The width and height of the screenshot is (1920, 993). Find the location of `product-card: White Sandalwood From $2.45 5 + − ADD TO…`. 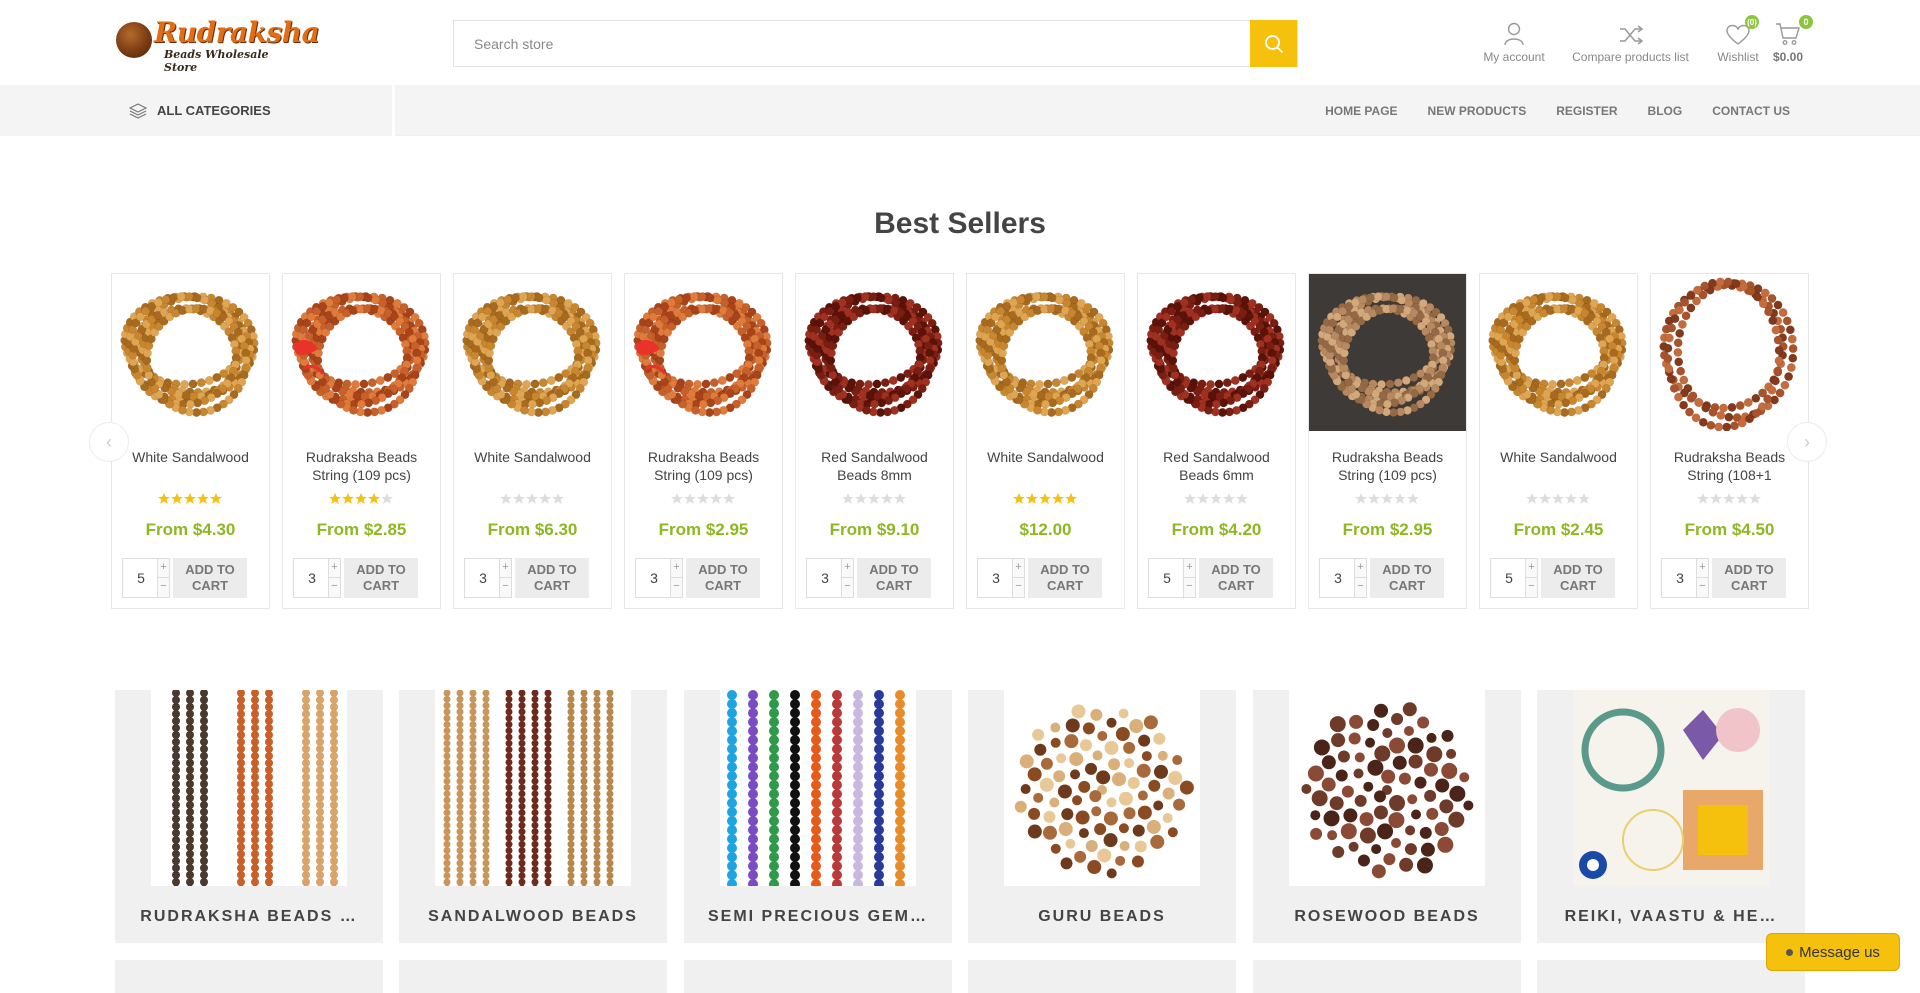

product-card: White Sandalwood From $2.45 5 + − ADD TO… is located at coordinates (1558, 441).